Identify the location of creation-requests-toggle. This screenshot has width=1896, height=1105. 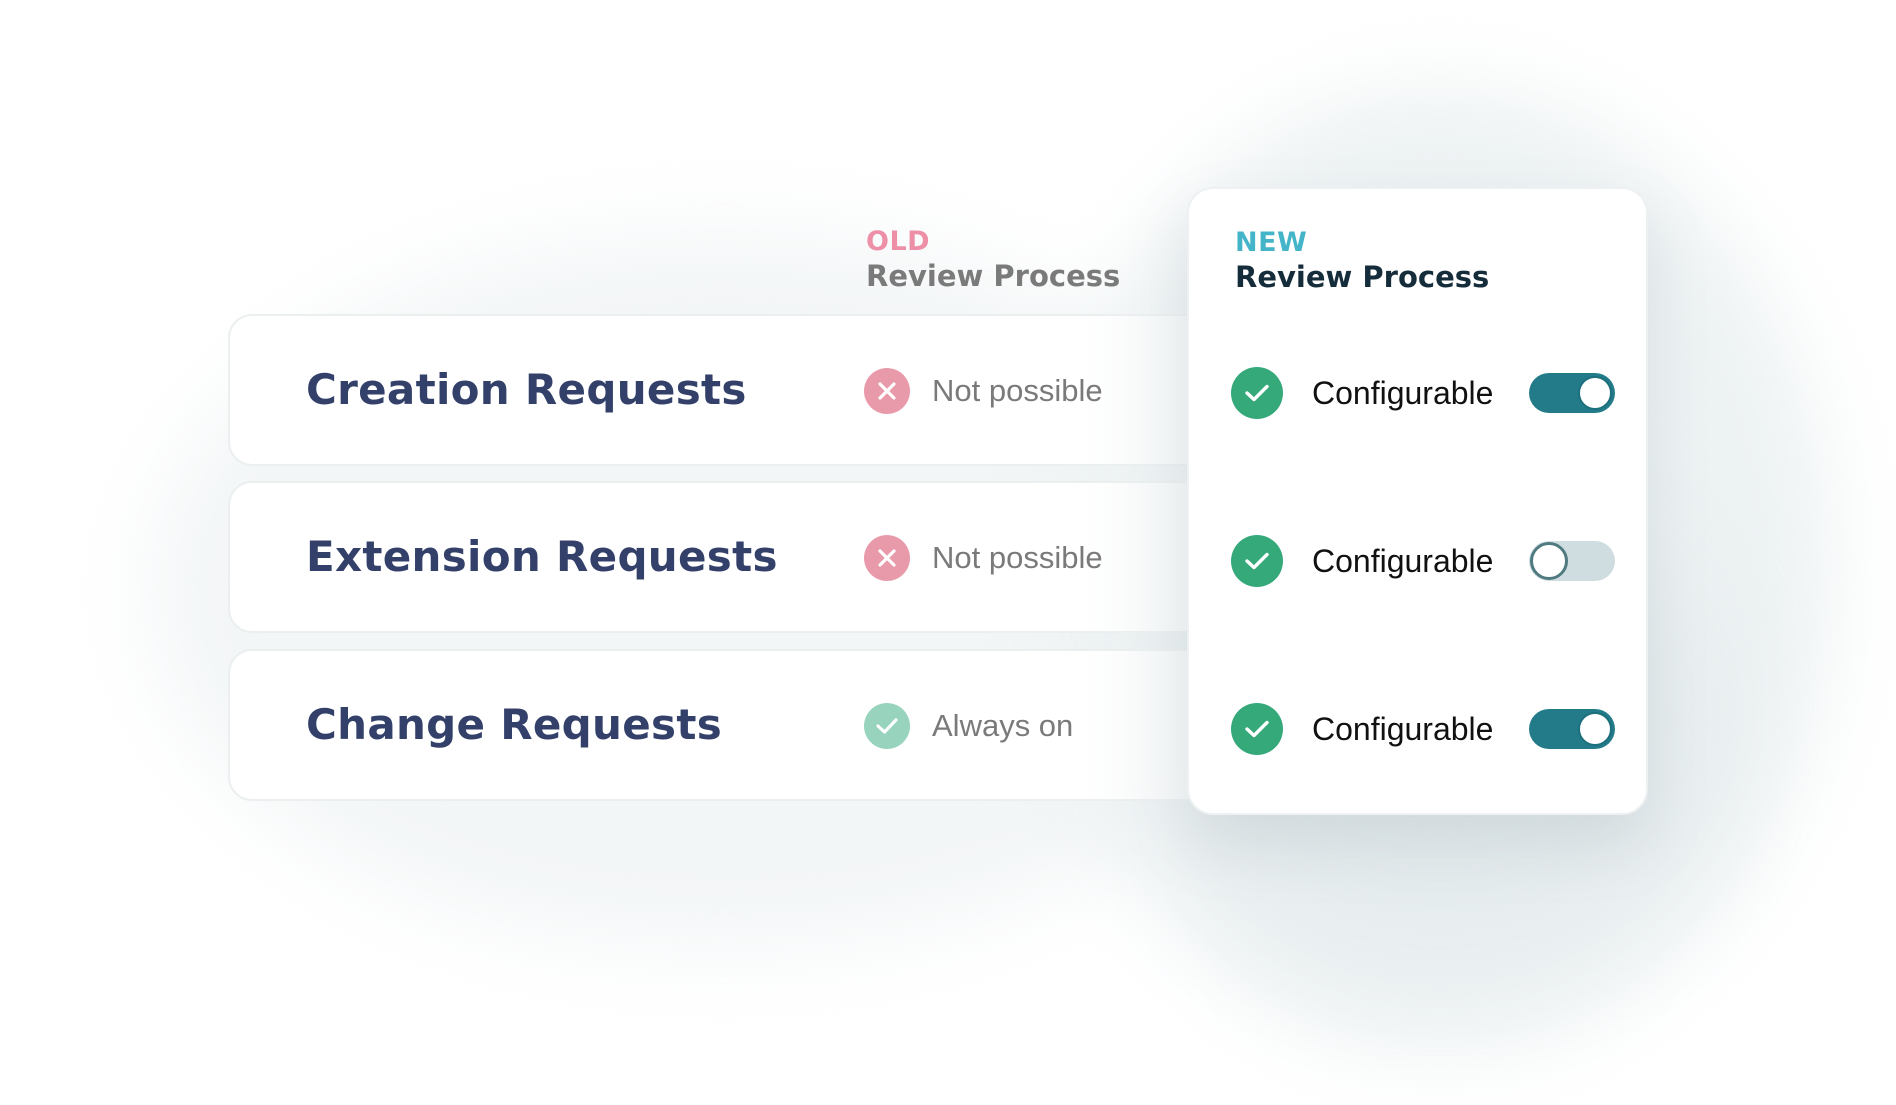
(1572, 393).